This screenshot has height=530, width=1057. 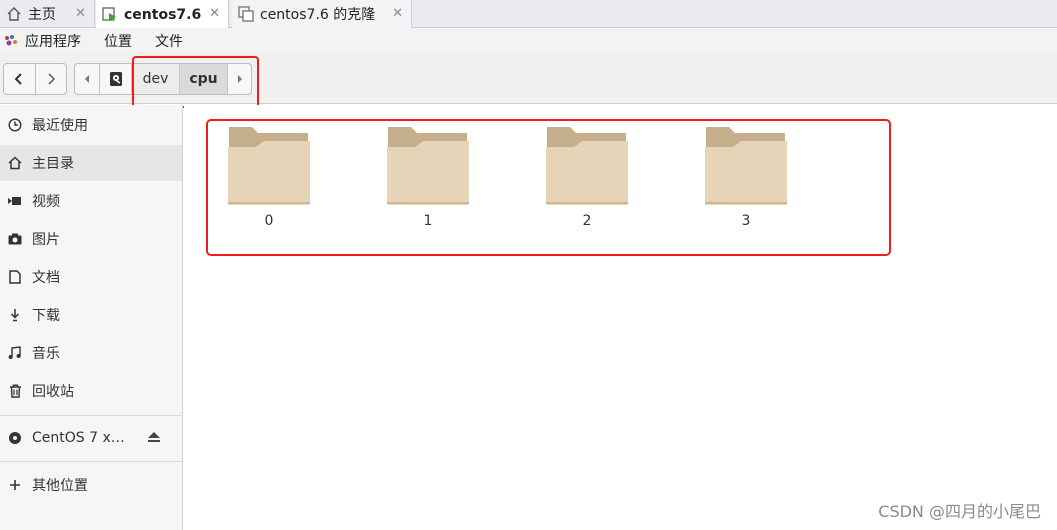 What do you see at coordinates (46, 278) in the screenshot?
I see `sidebar-item-label: 文档` at bounding box center [46, 278].